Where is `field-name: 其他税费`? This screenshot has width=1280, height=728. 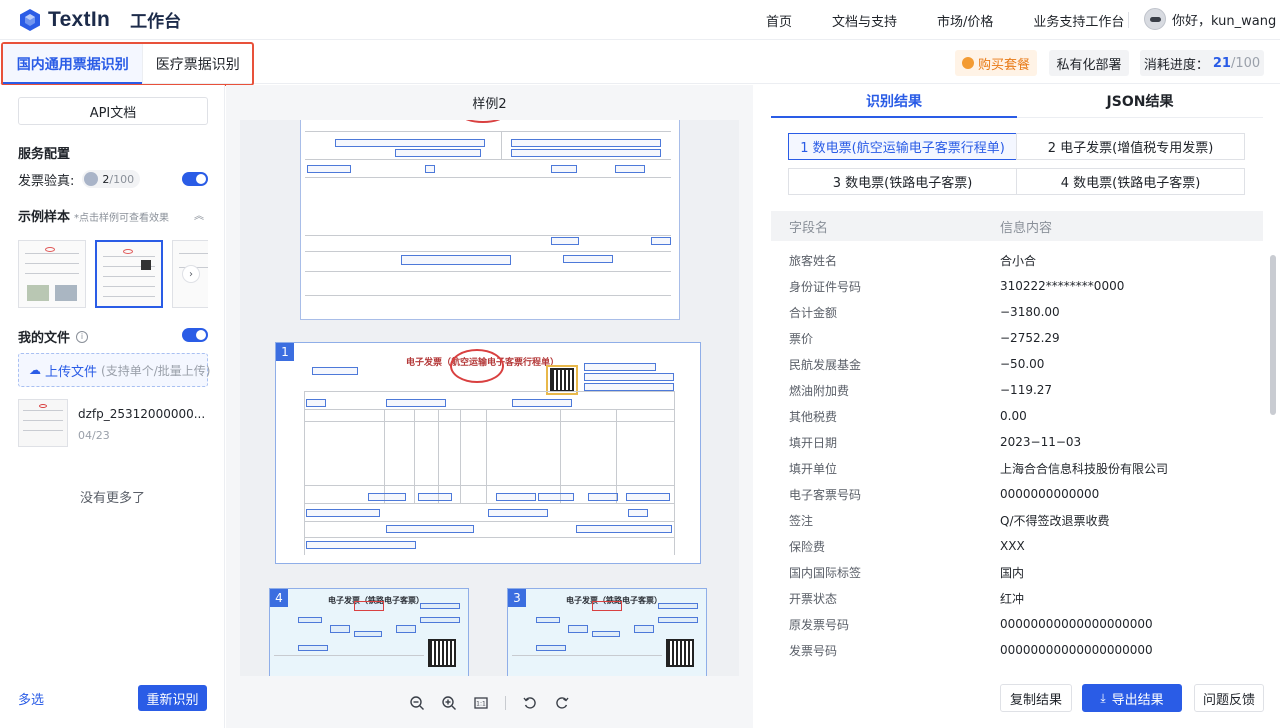
field-name: 其他税费 is located at coordinates (813, 416).